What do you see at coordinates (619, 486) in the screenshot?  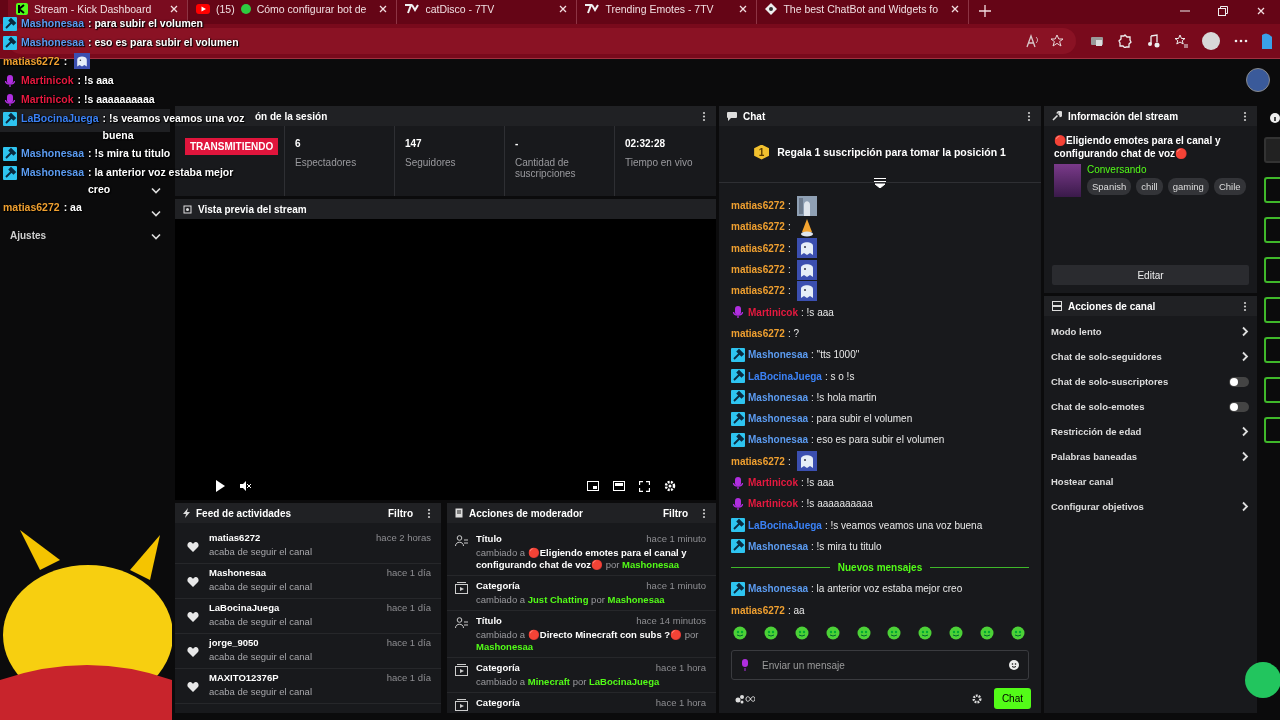 I see `theater-mode-icon` at bounding box center [619, 486].